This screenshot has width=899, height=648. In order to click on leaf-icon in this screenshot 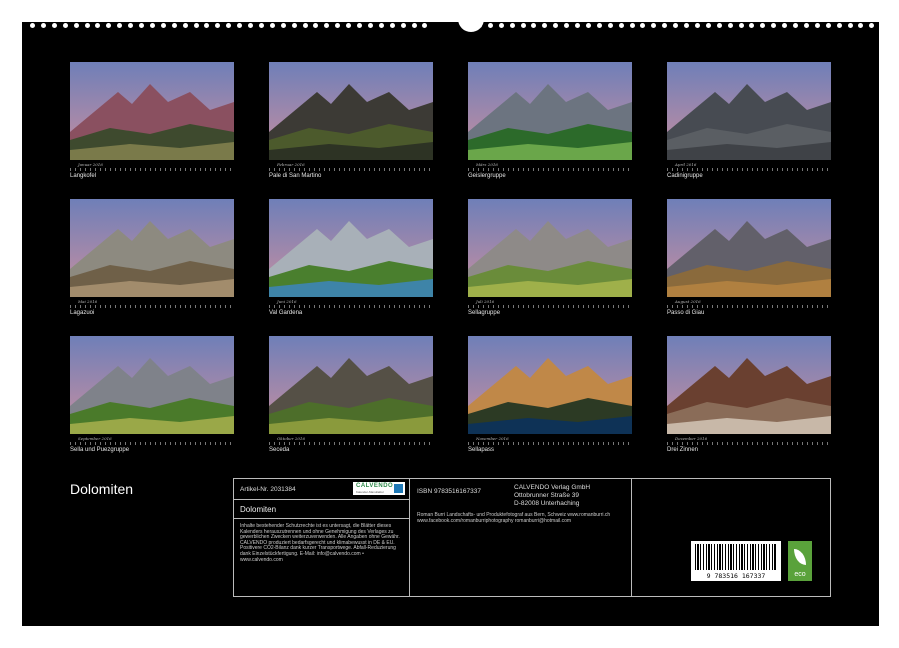, I will do `click(800, 557)`.